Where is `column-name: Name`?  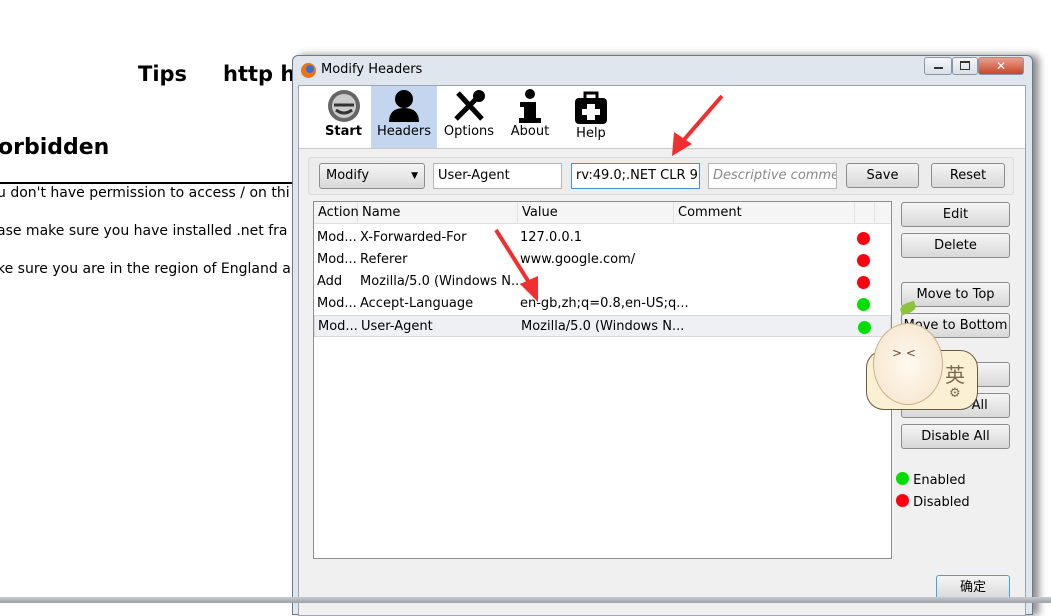
column-name: Name is located at coordinates (438, 213).